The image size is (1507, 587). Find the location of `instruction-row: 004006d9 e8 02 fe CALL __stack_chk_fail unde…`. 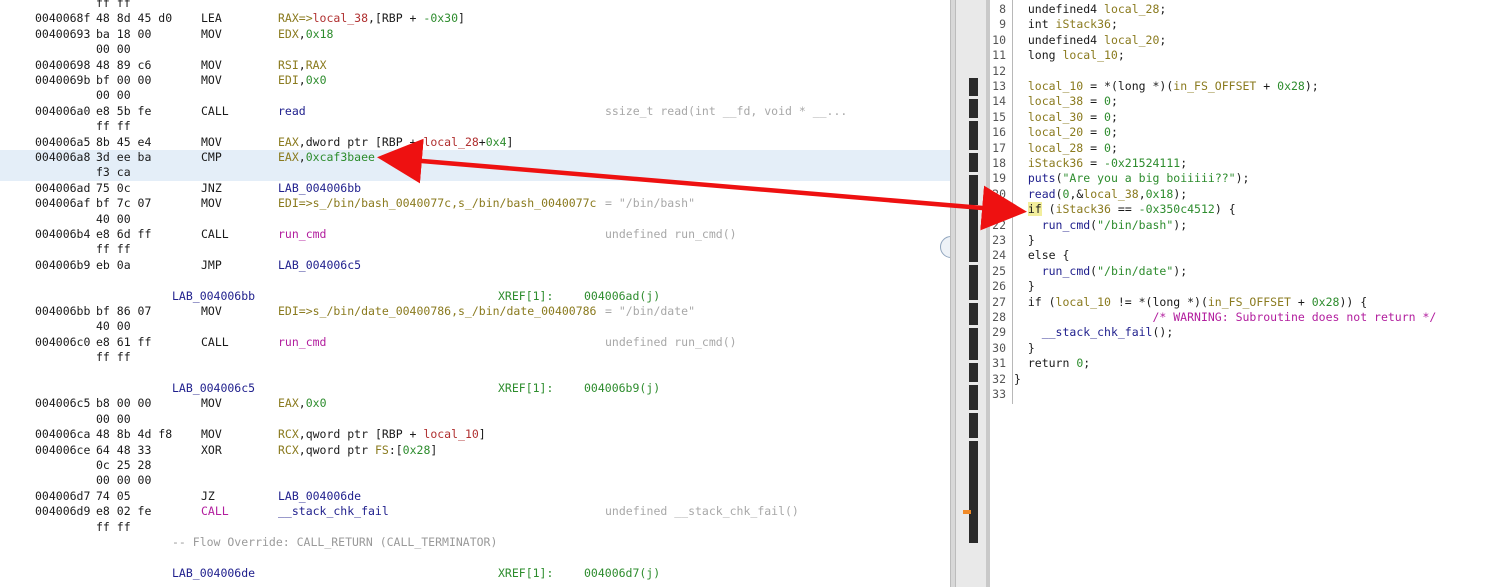

instruction-row: 004006d9 e8 02 fe CALL __stack_chk_fail unde… is located at coordinates (475, 511).